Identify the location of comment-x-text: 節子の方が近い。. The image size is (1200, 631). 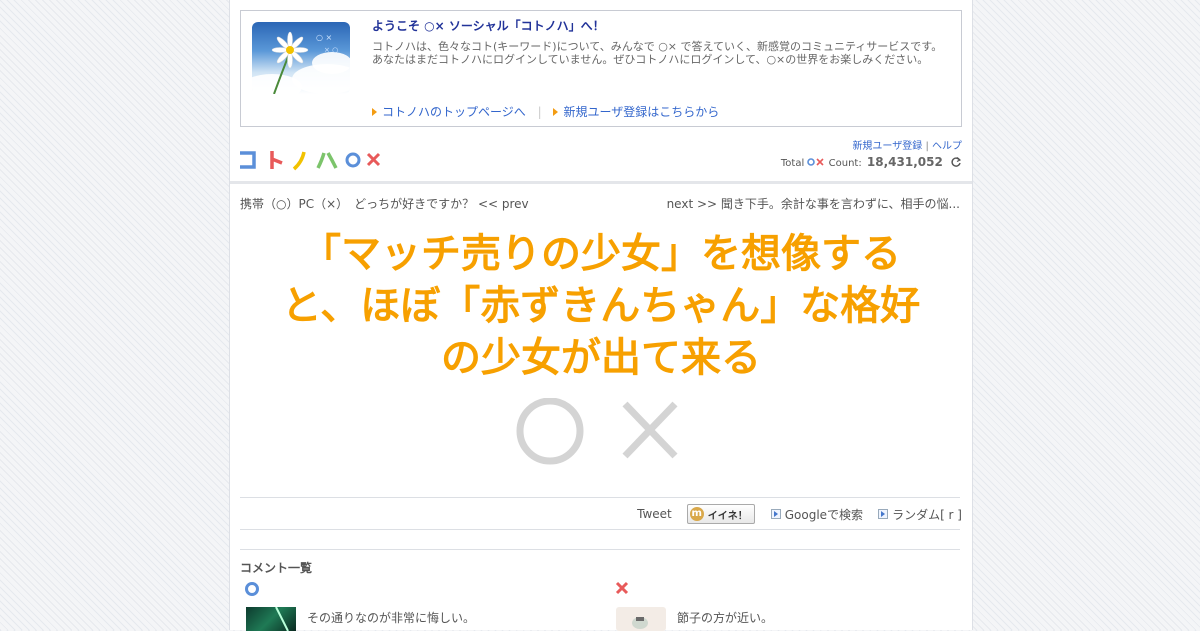
(725, 618).